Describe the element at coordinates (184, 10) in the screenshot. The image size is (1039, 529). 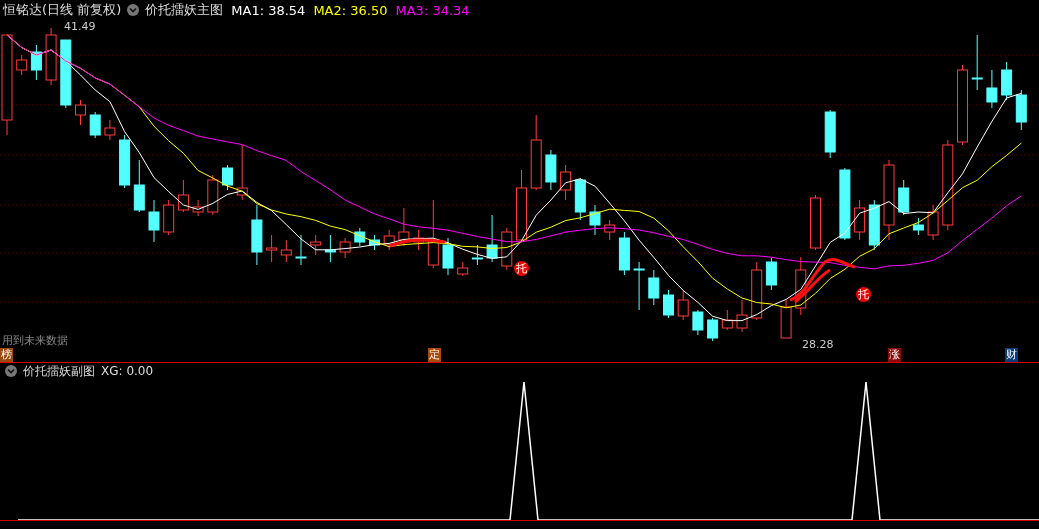
I see `indicator-name: 价托擂妖主图` at that location.